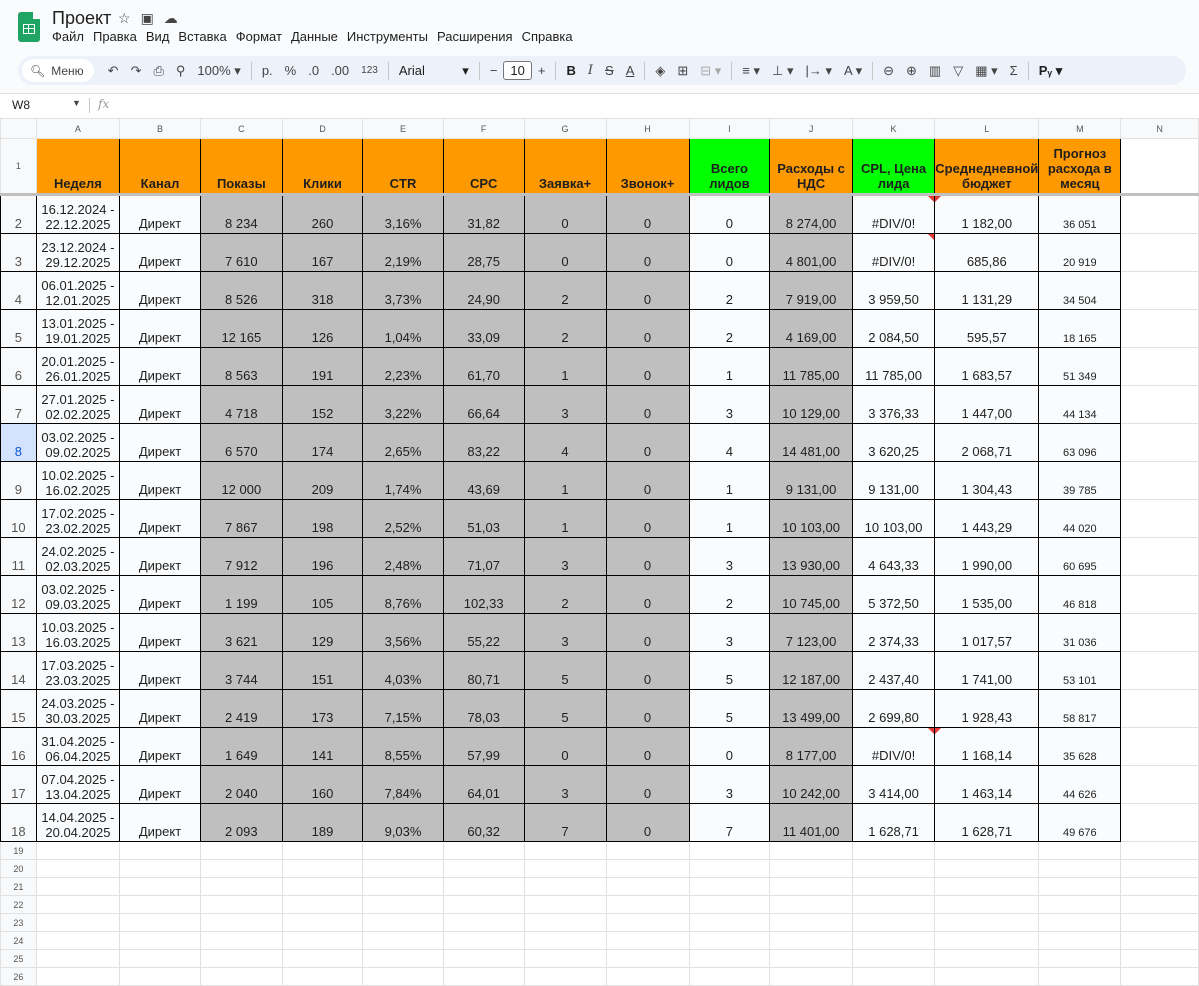 Image resolution: width=1199 pixels, height=986 pixels. Describe the element at coordinates (987, 442) in the screenshot. I see `table-cell: 2 068,71` at that location.